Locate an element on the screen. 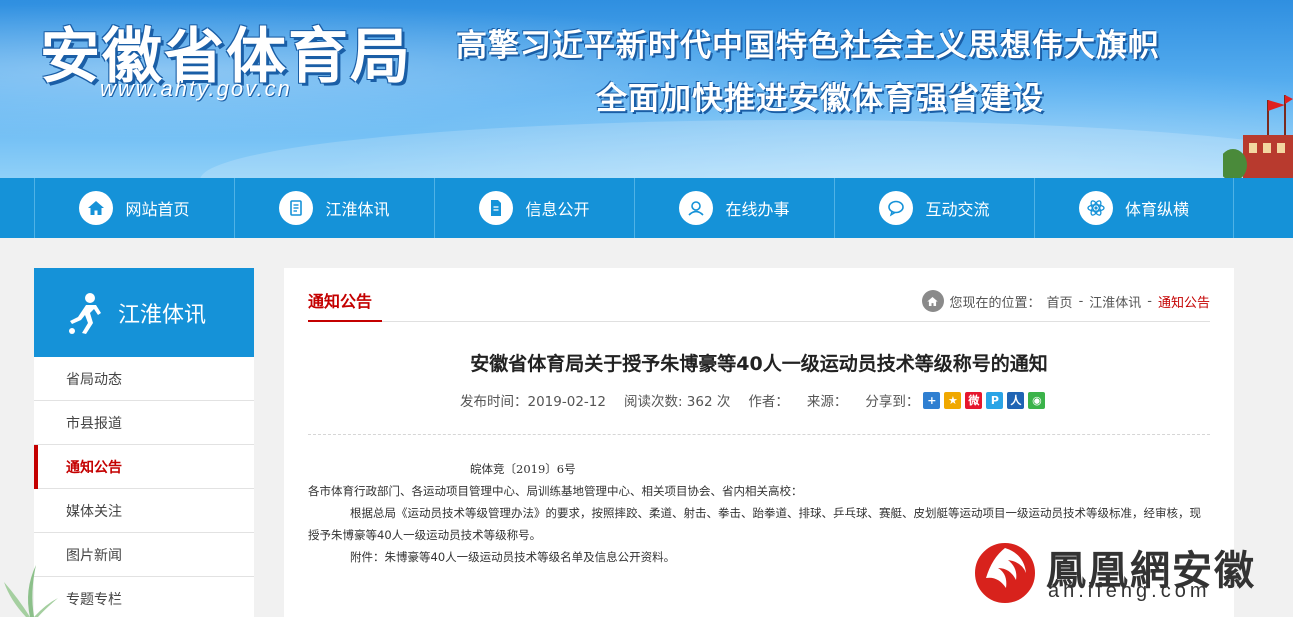 The width and height of the screenshot is (1293, 617). watermark-domain: ah.ifeng.com is located at coordinates (1129, 591).